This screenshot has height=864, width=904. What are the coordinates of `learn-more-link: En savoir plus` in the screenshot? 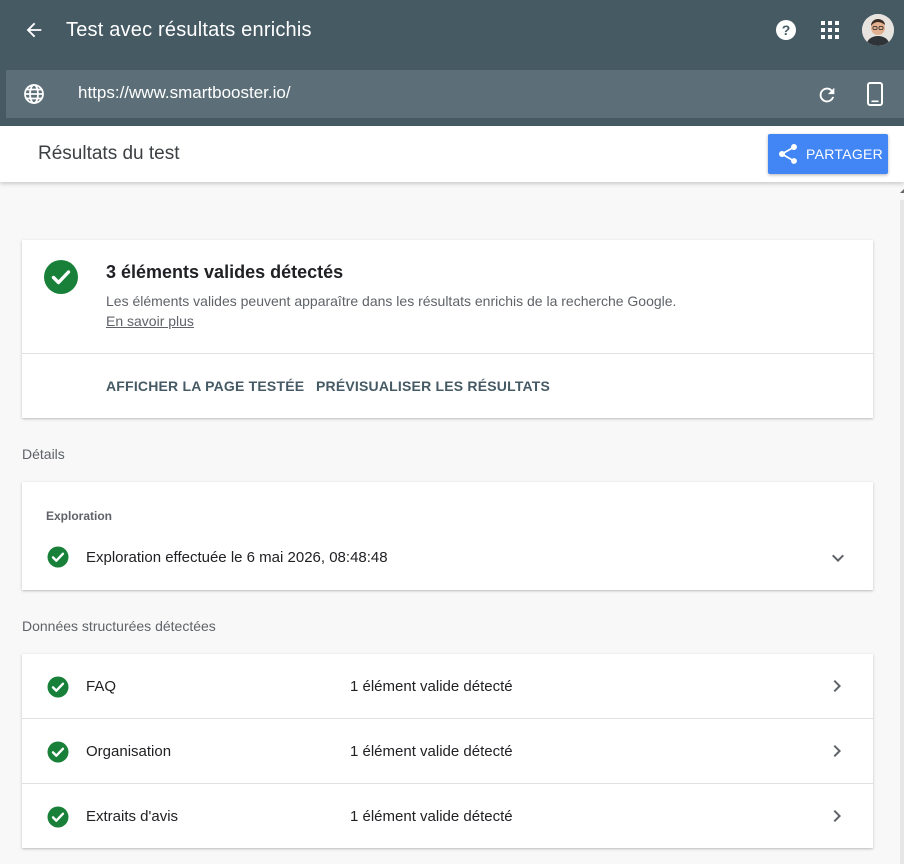 It's located at (150, 321).